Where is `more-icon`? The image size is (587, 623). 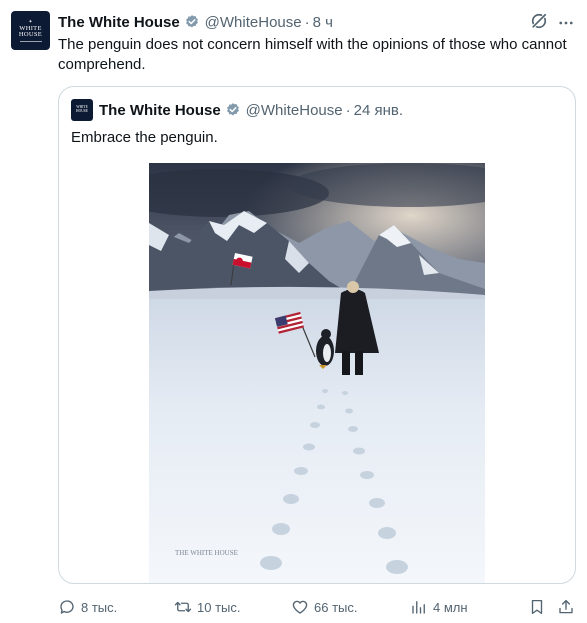
more-icon is located at coordinates (566, 23).